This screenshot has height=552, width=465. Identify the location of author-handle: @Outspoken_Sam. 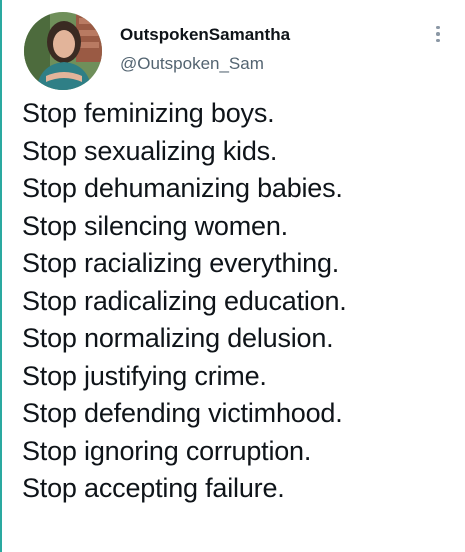
(205, 64).